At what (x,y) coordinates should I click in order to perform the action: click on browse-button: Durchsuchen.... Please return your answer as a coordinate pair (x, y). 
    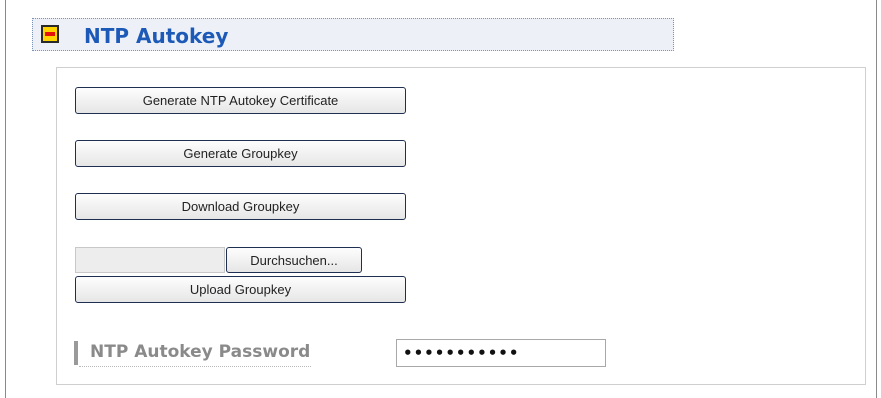
    Looking at the image, I should click on (294, 260).